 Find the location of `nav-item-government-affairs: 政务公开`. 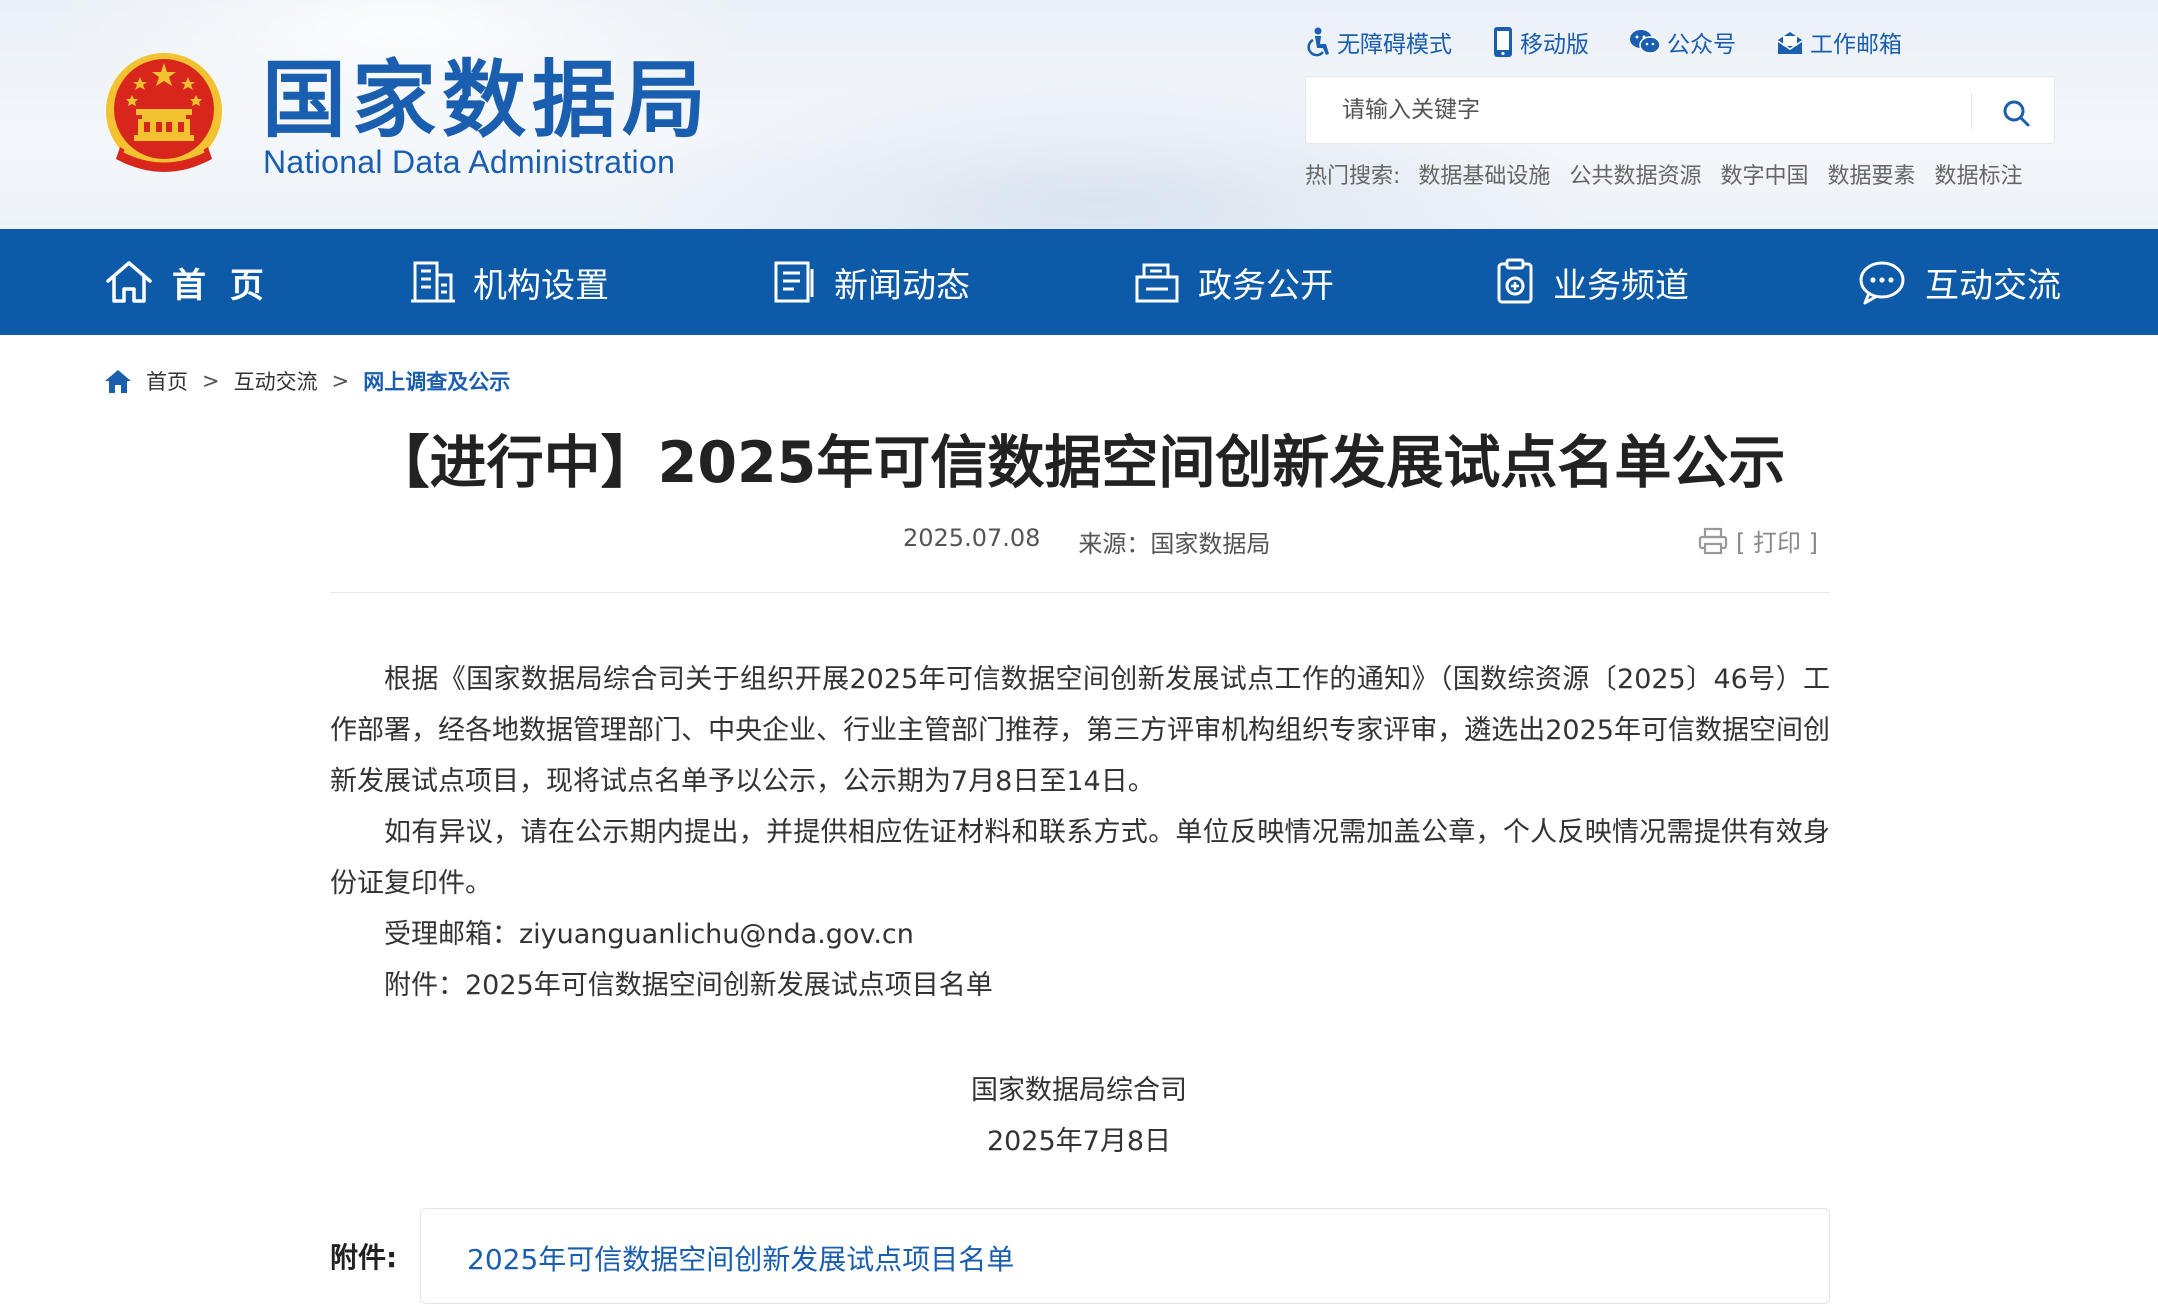

nav-item-government-affairs: 政务公开 is located at coordinates (1234, 282).